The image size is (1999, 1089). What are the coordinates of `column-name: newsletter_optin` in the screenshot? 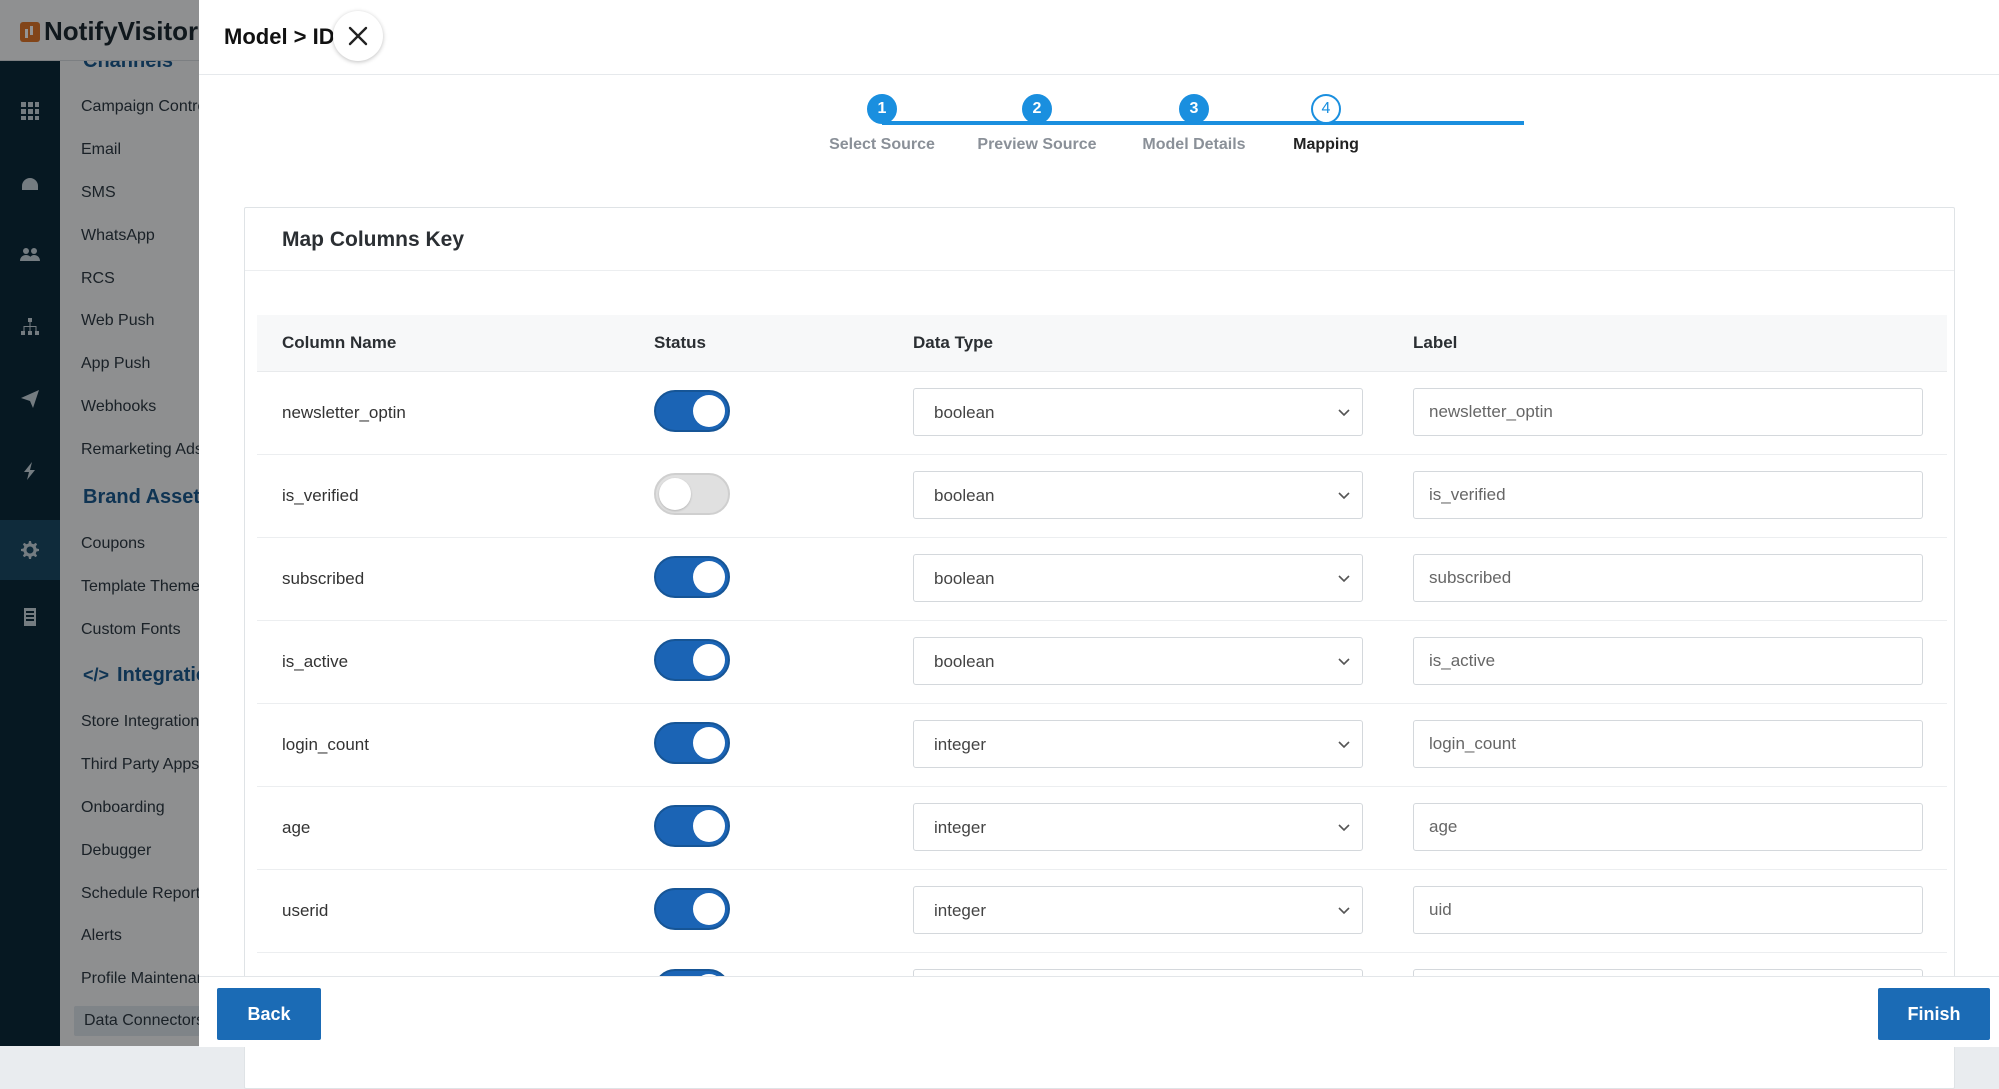 It's located at (344, 412).